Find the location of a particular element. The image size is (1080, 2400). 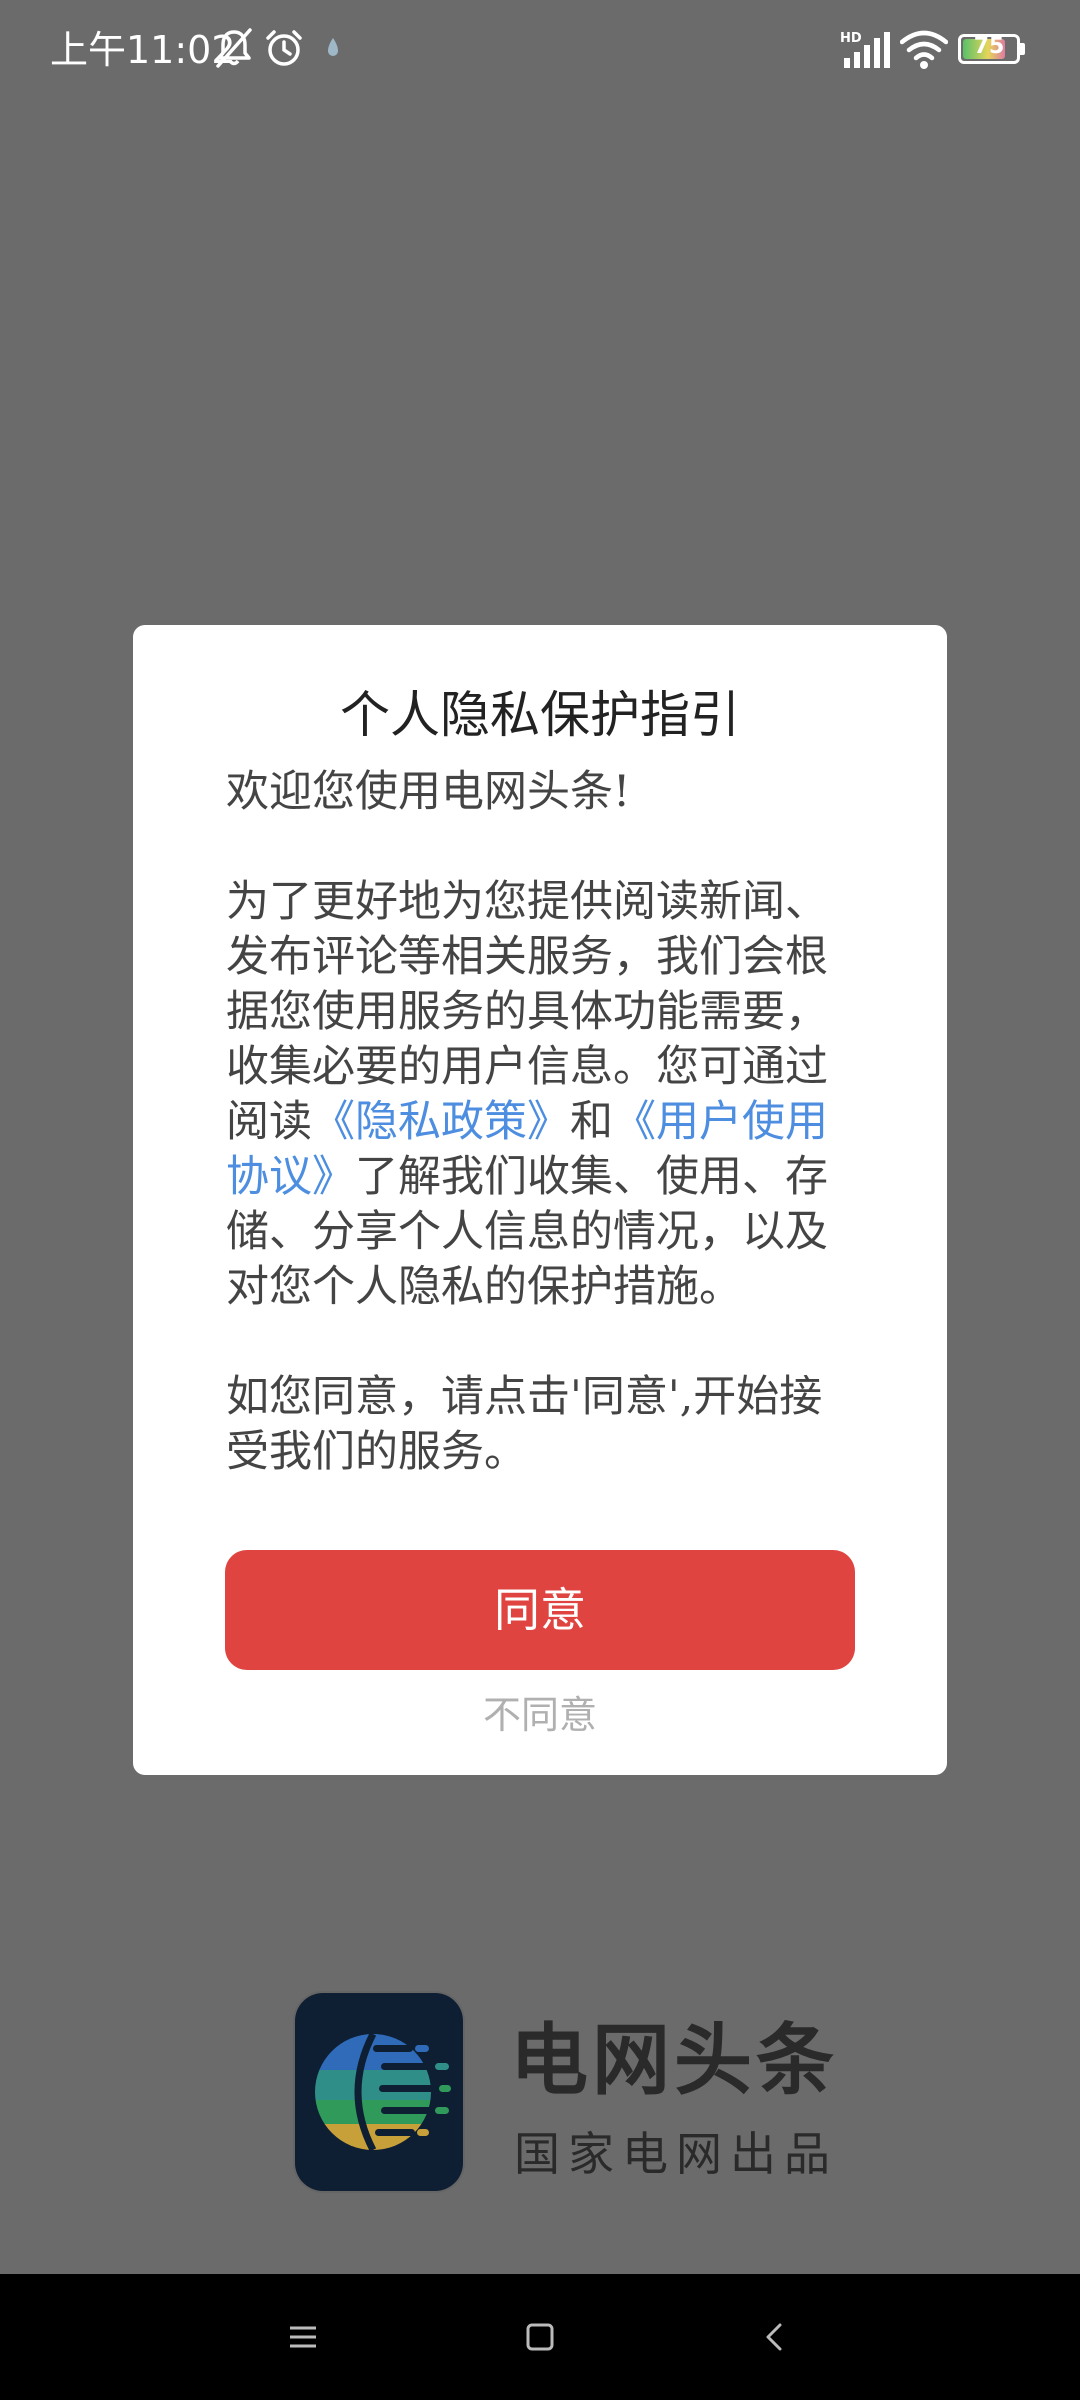

status-bar: 上午11:02 HD 75 is located at coordinates (540, 50).